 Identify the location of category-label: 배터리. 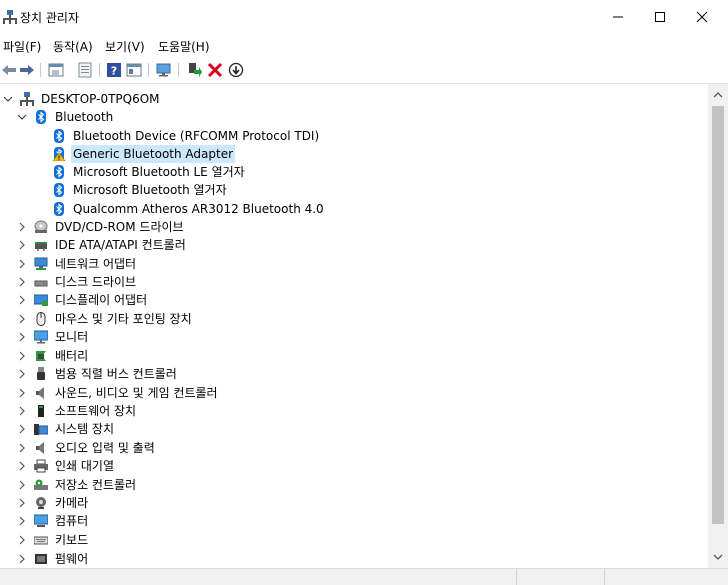
(72, 356).